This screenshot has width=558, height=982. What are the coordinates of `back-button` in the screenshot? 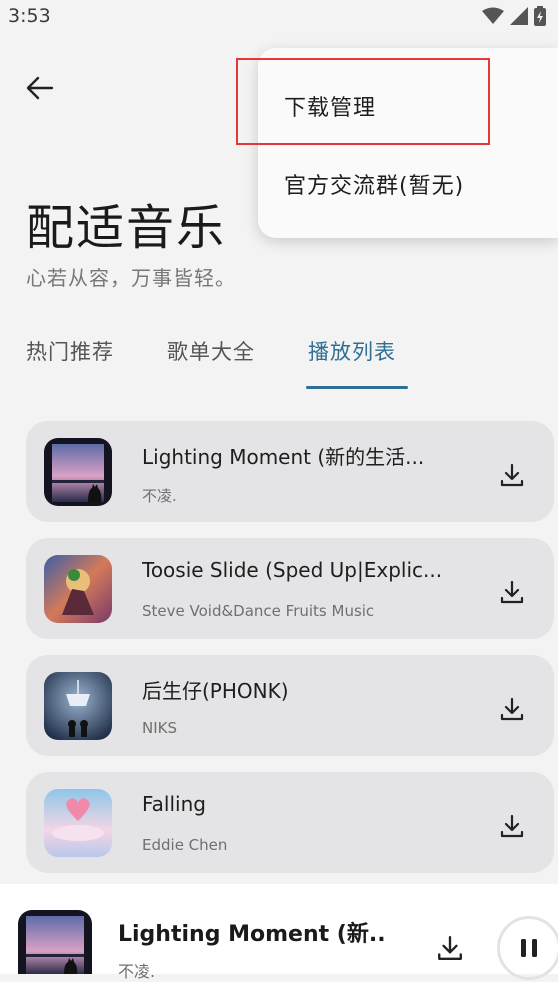 It's located at (40, 88).